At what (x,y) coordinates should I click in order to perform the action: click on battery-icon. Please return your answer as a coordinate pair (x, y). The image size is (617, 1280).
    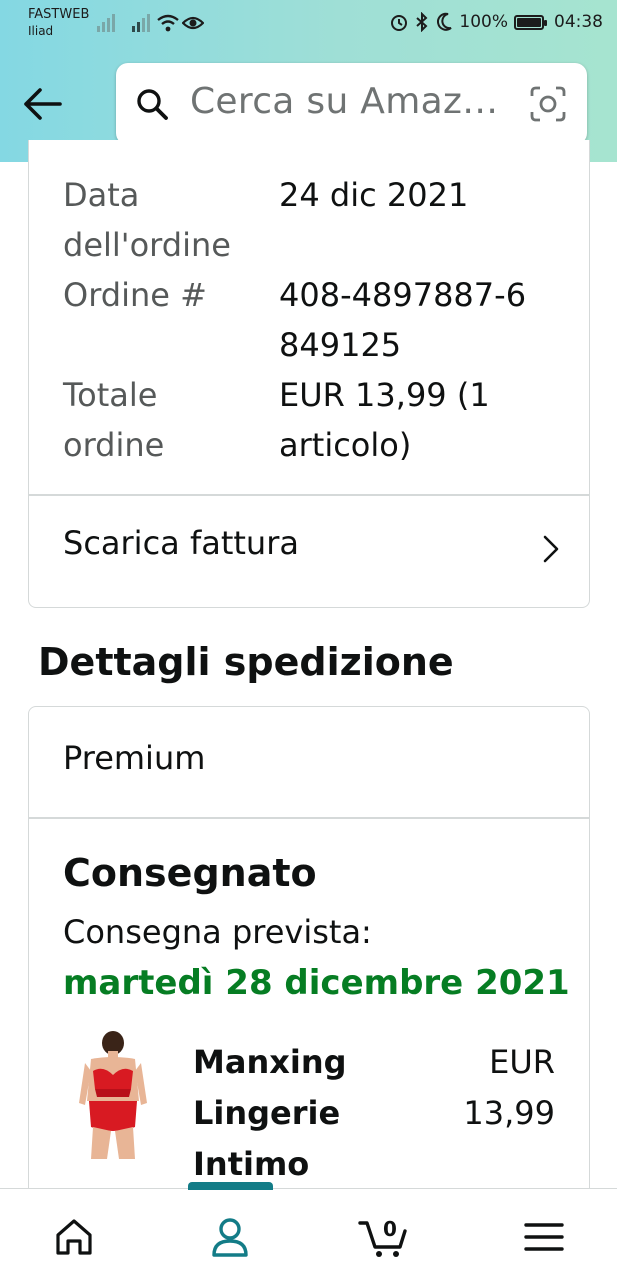
    Looking at the image, I should click on (530, 22).